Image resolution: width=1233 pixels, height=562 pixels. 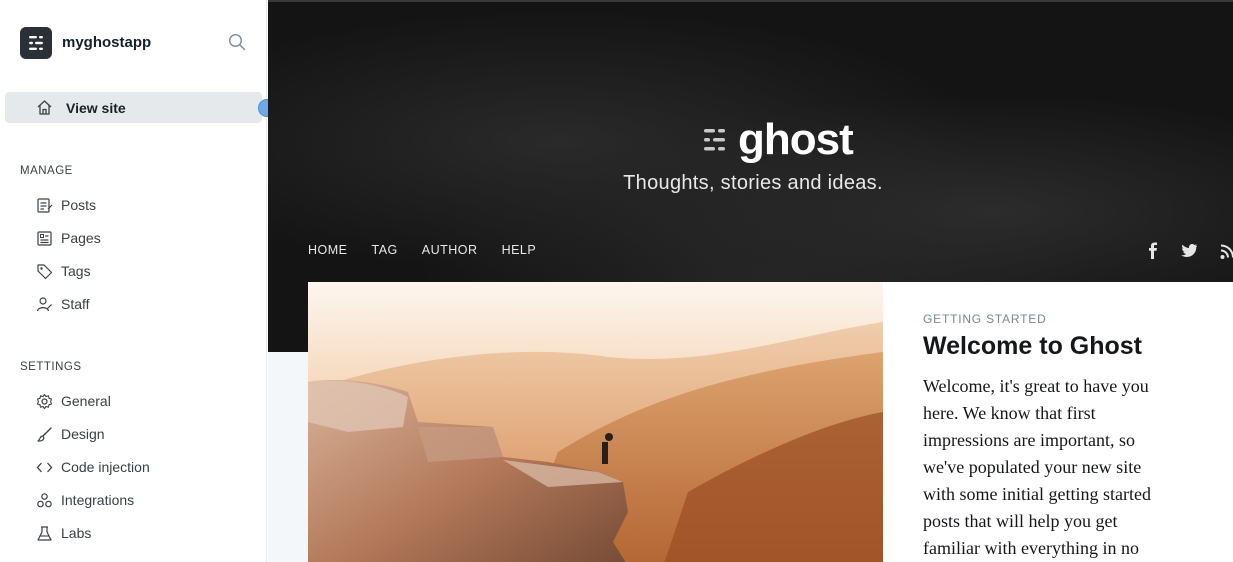 What do you see at coordinates (1037, 494) in the screenshot?
I see `excerpt-line: with some initial getting started` at bounding box center [1037, 494].